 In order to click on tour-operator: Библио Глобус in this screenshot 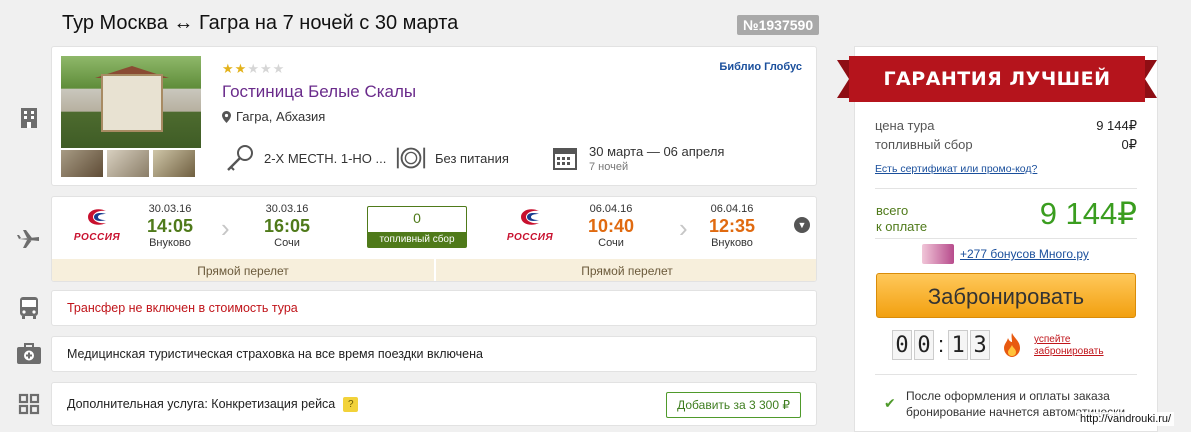, I will do `click(760, 67)`.